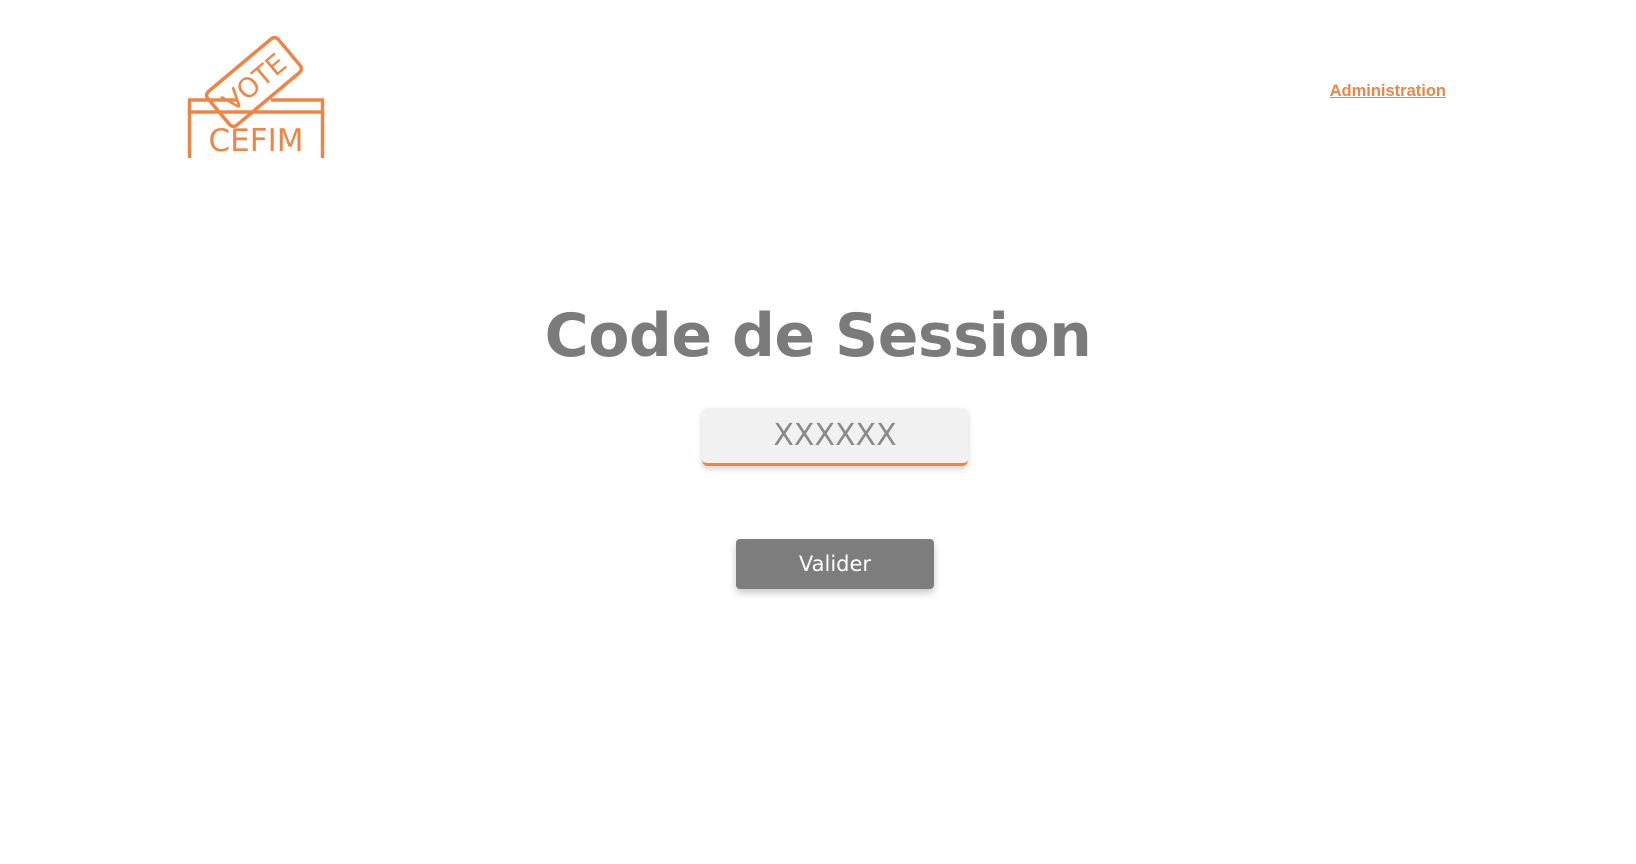  What do you see at coordinates (256, 140) in the screenshot?
I see `logo-cefim-text: CEFIM` at bounding box center [256, 140].